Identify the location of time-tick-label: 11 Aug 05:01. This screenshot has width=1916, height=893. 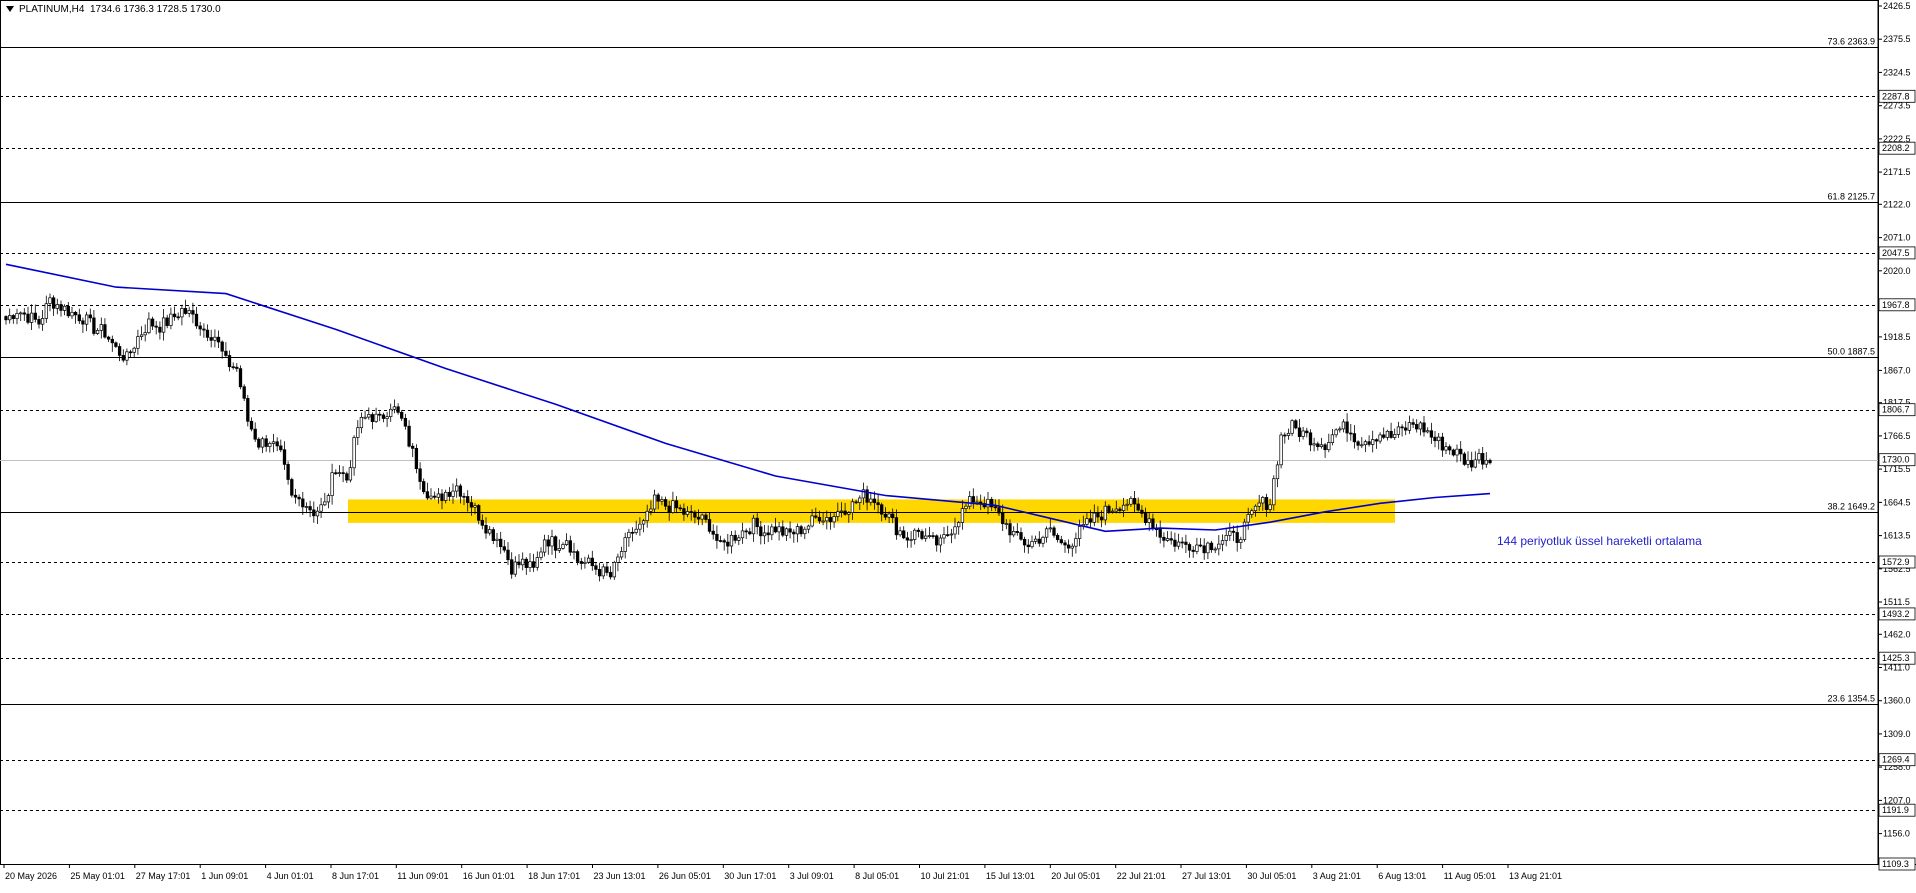
(1470, 876).